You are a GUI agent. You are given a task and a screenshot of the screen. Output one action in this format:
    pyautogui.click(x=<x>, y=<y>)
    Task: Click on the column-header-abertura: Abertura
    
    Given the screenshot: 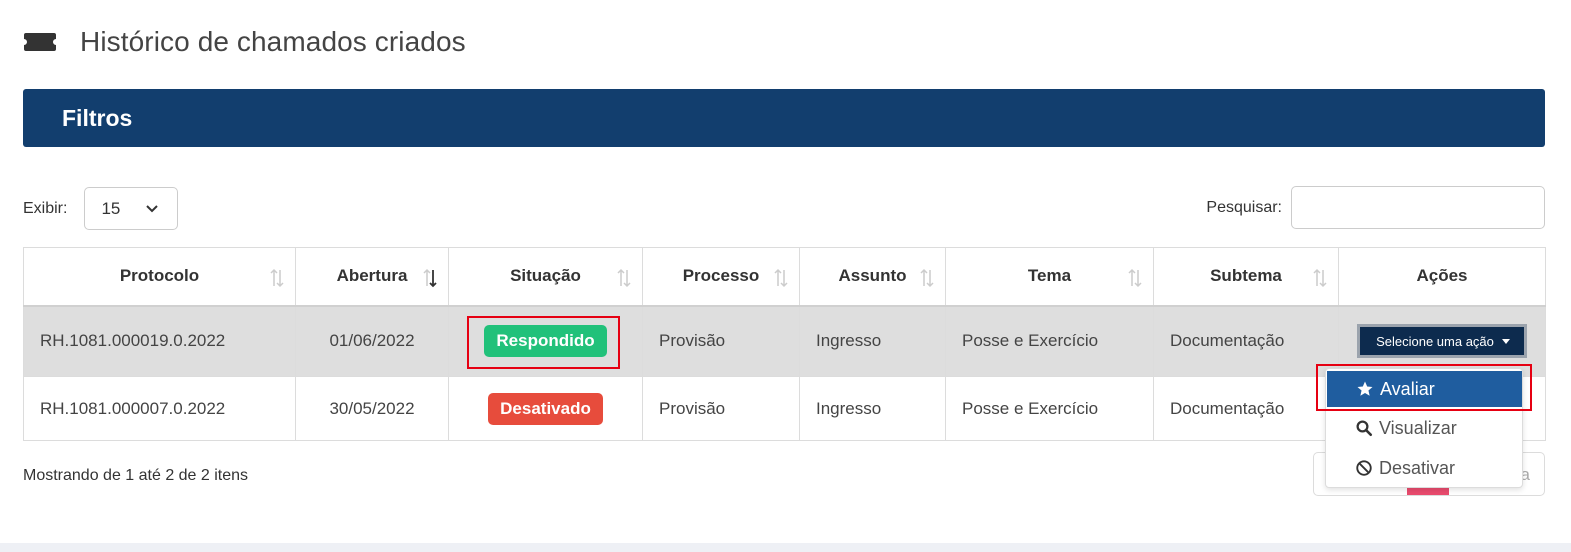 What is the action you would take?
    pyautogui.click(x=372, y=277)
    